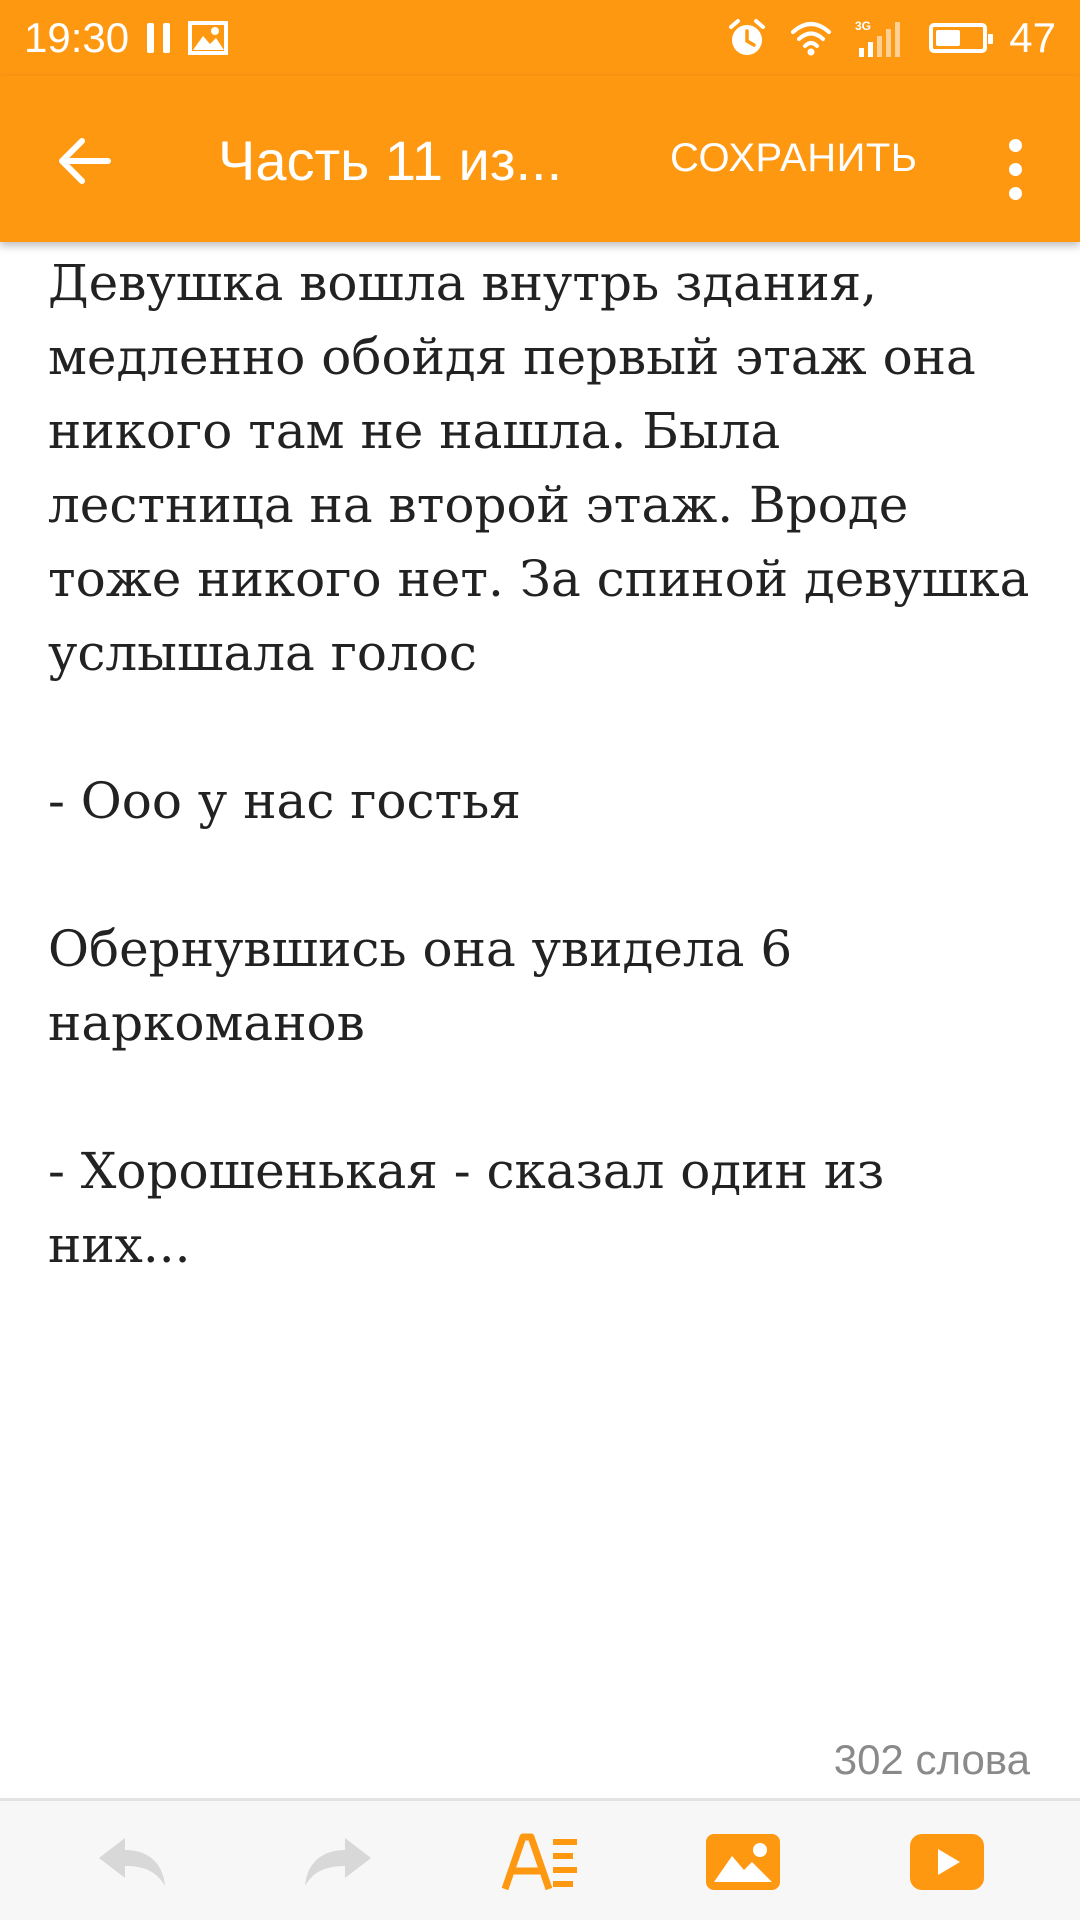 The image size is (1080, 1920). I want to click on editor-toolbar, so click(540, 1859).